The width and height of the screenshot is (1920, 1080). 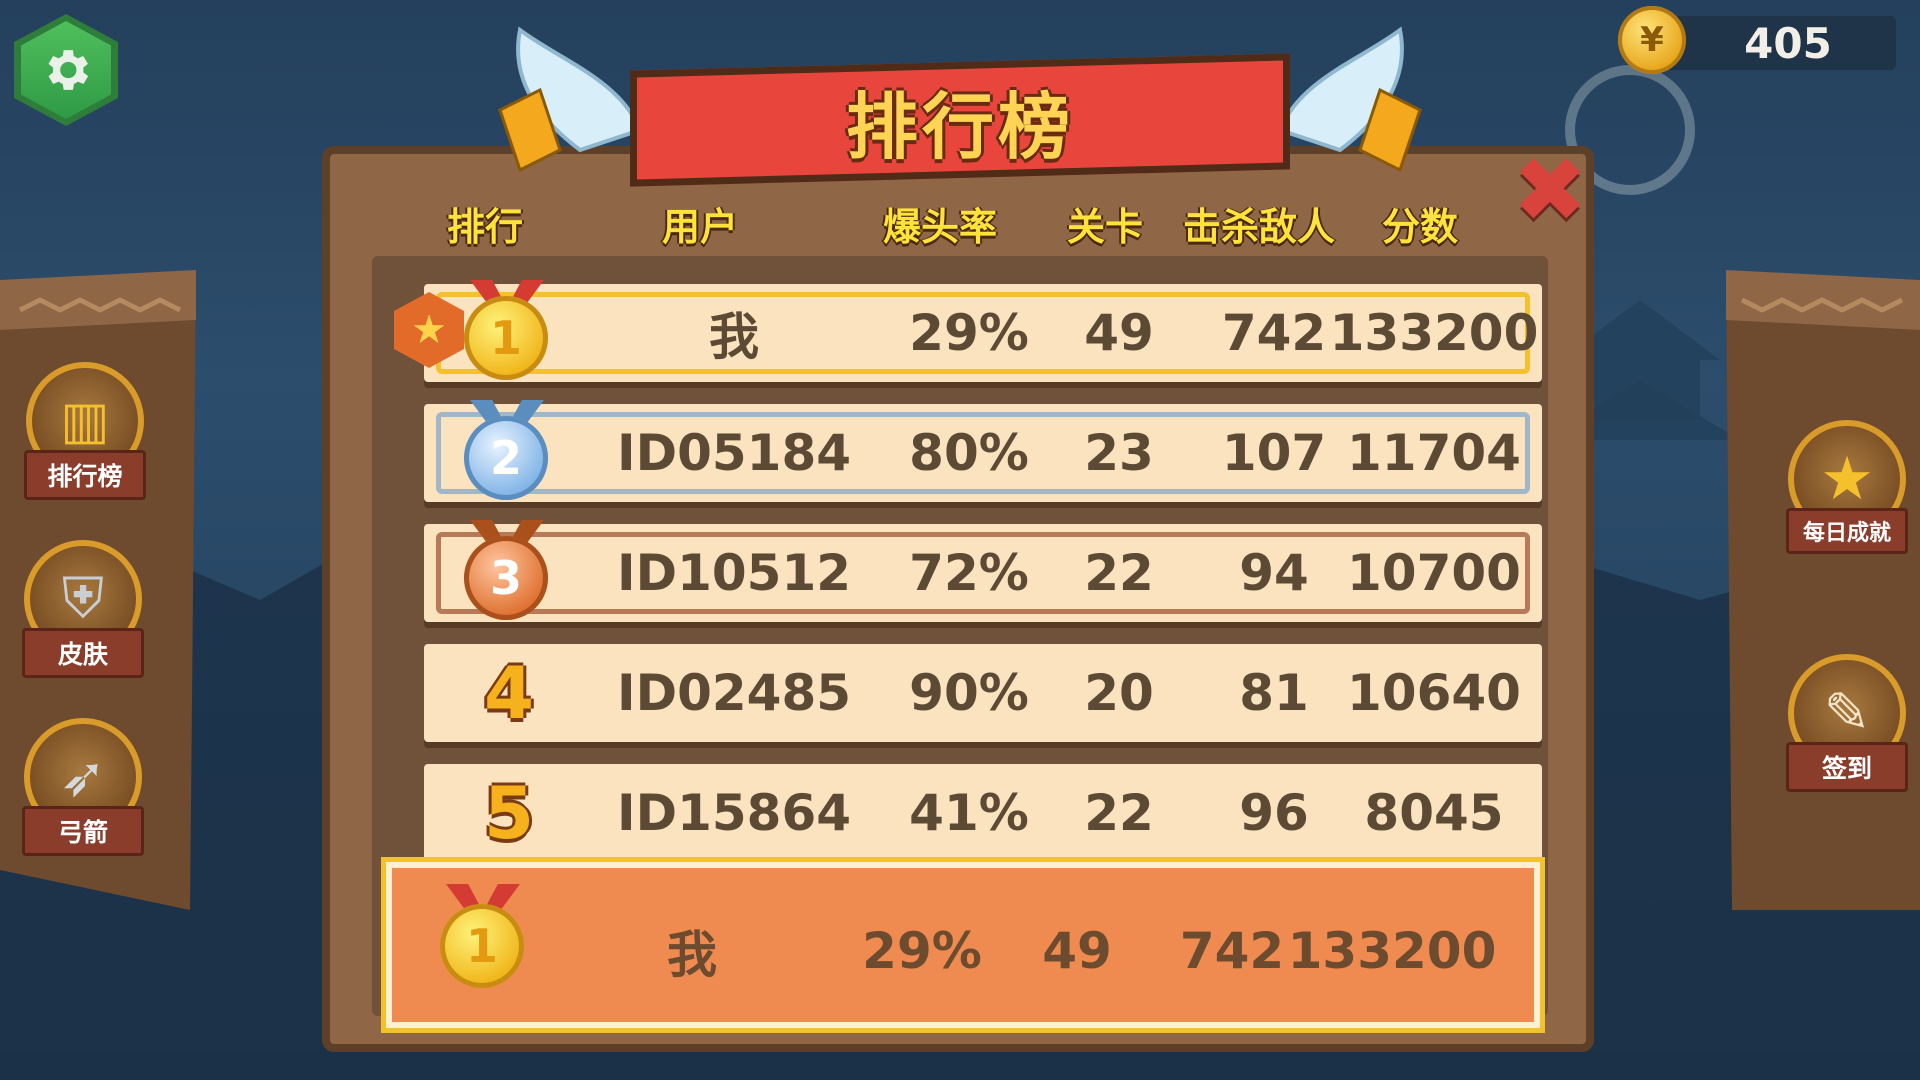 What do you see at coordinates (83, 831) in the screenshot?
I see `menu-bow-label: 弓箭` at bounding box center [83, 831].